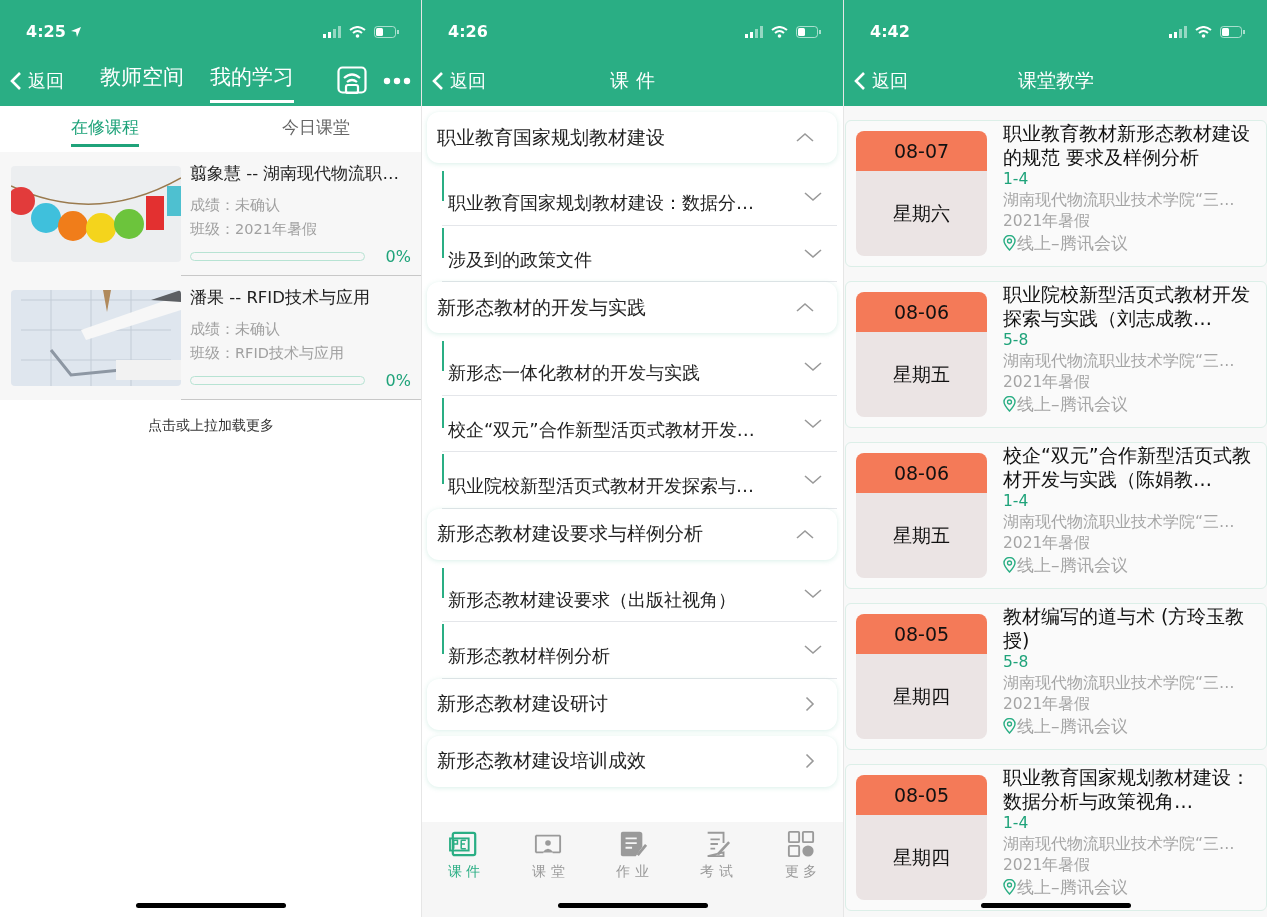  What do you see at coordinates (921, 213) in the screenshot?
I see `lesson-weekday: 星期六` at bounding box center [921, 213].